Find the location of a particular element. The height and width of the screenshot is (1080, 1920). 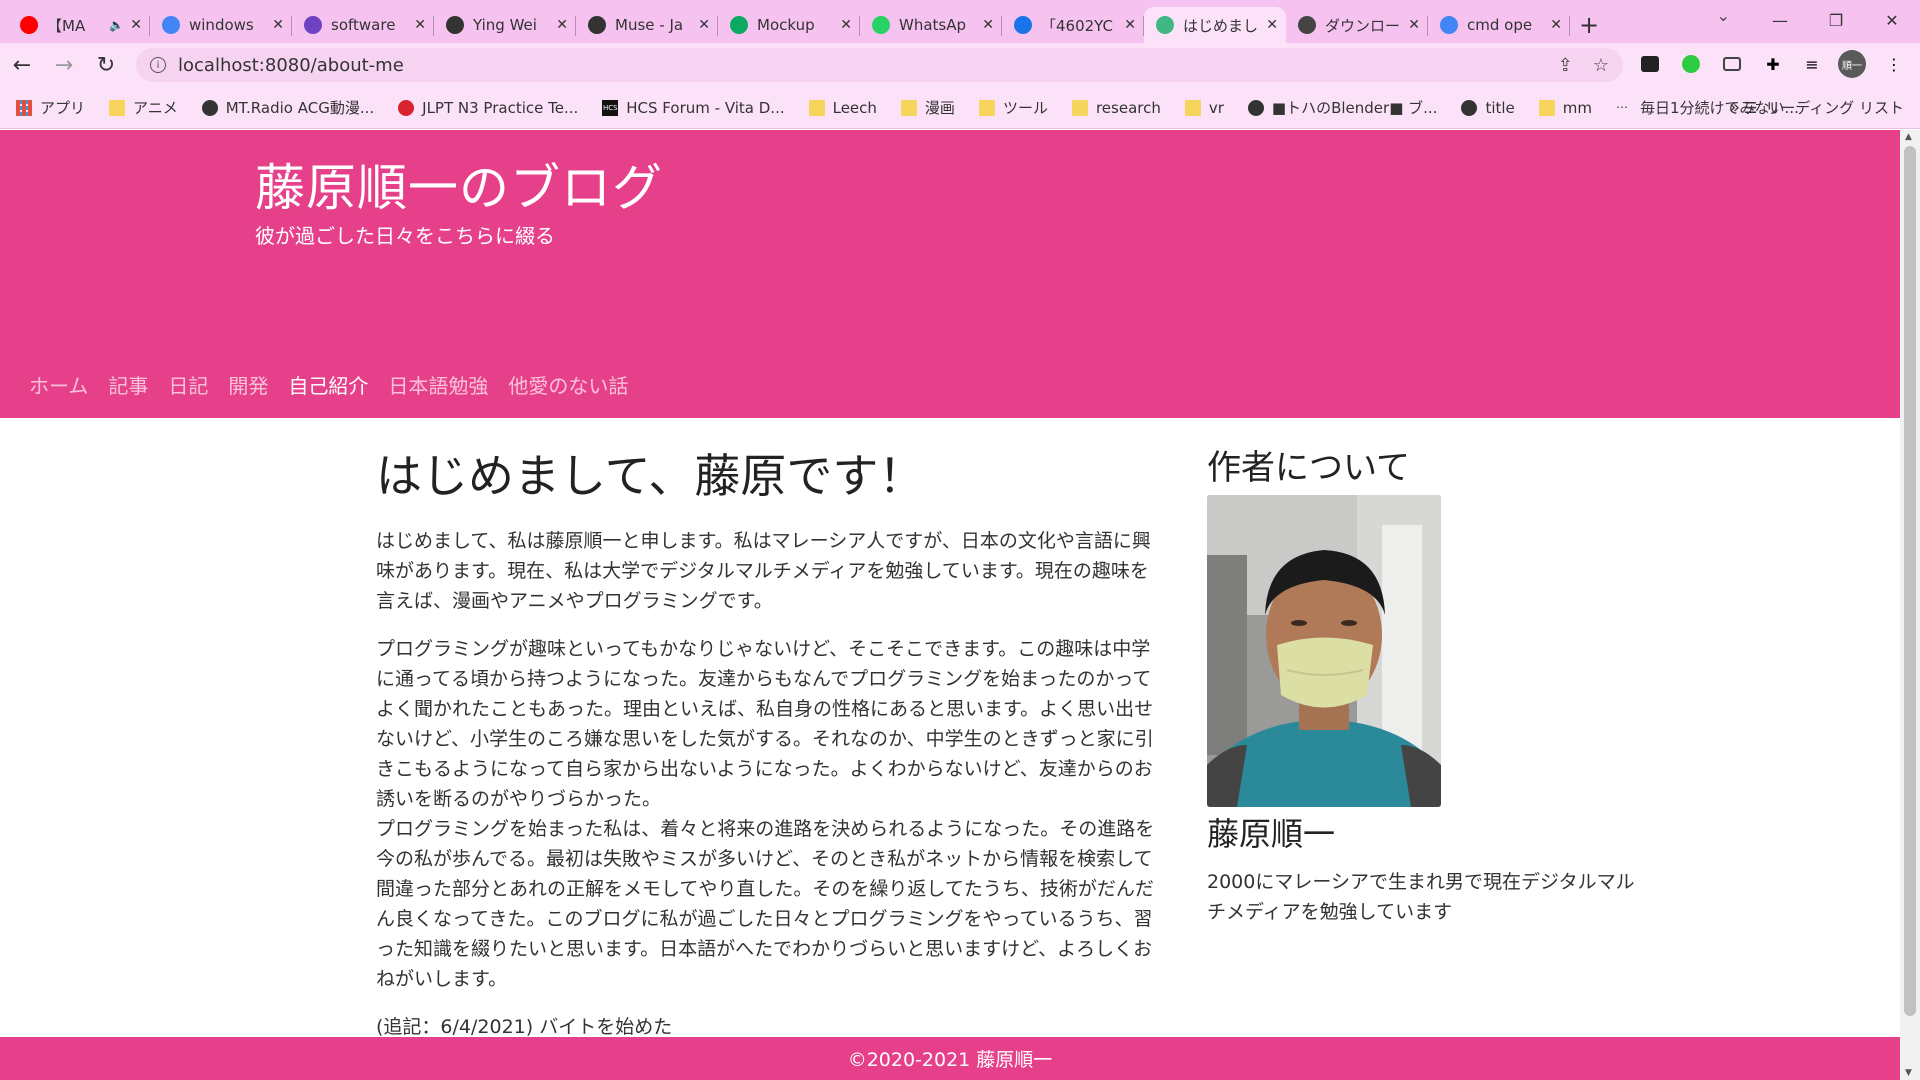

minimize-icon: — is located at coordinates (1780, 20).